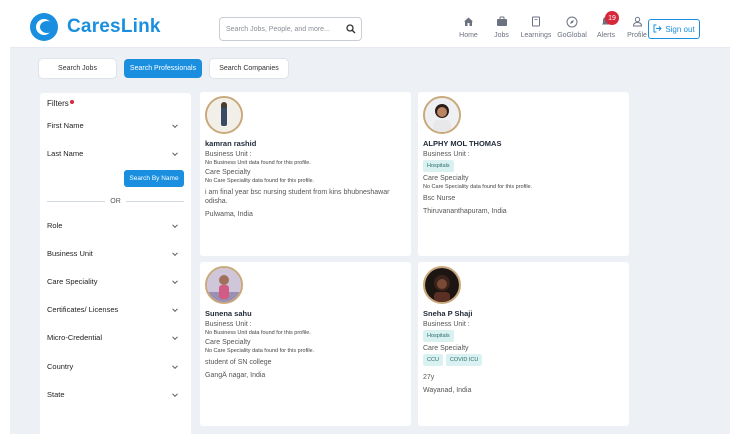  I want to click on careslink-logo: CaresLink, so click(95, 27).